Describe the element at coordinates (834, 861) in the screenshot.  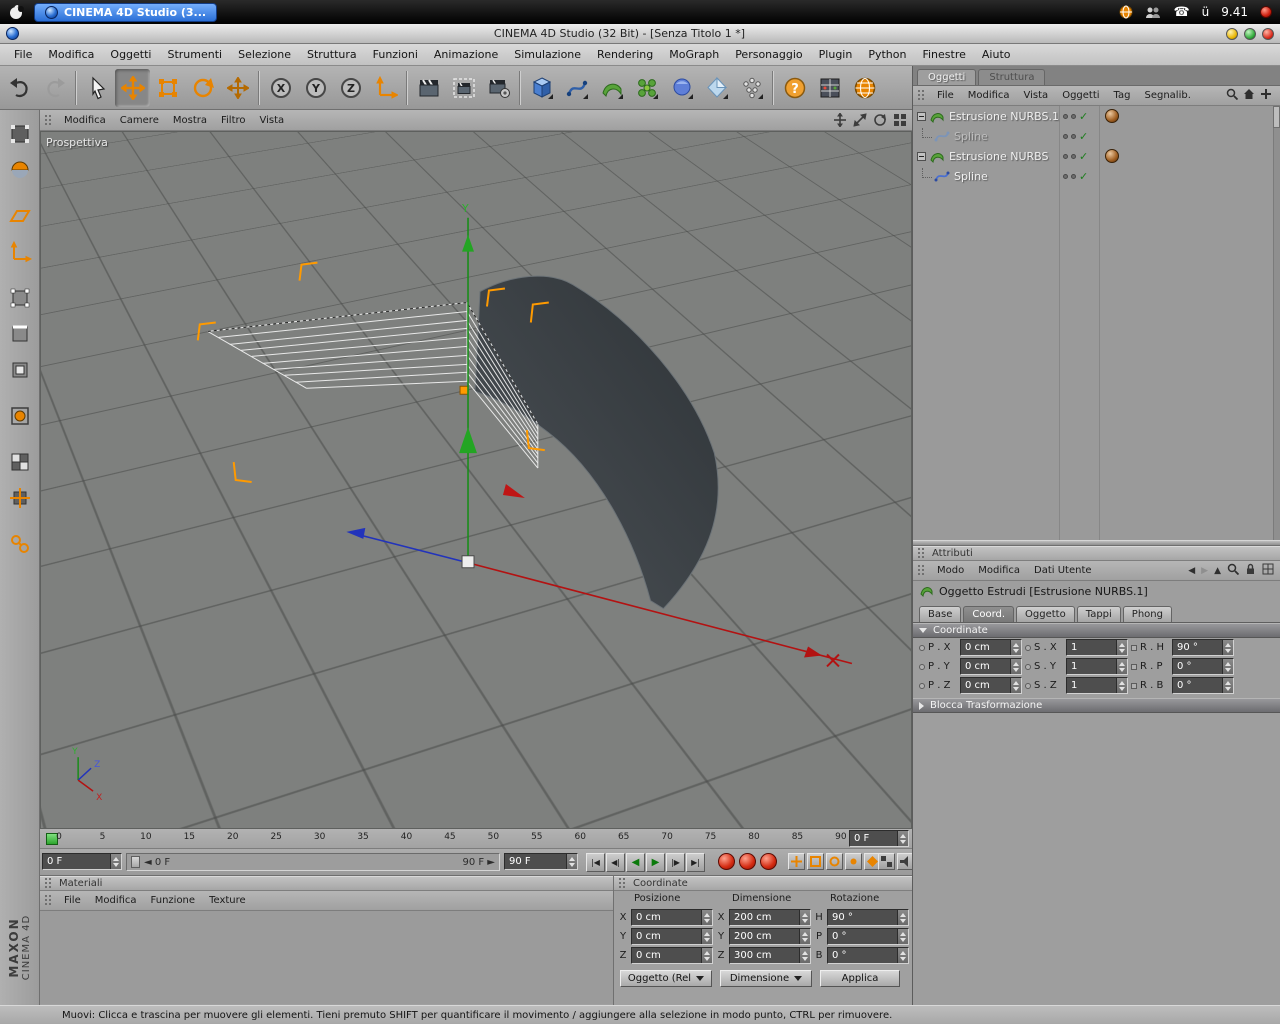
I see `key-rotation-toggle` at that location.